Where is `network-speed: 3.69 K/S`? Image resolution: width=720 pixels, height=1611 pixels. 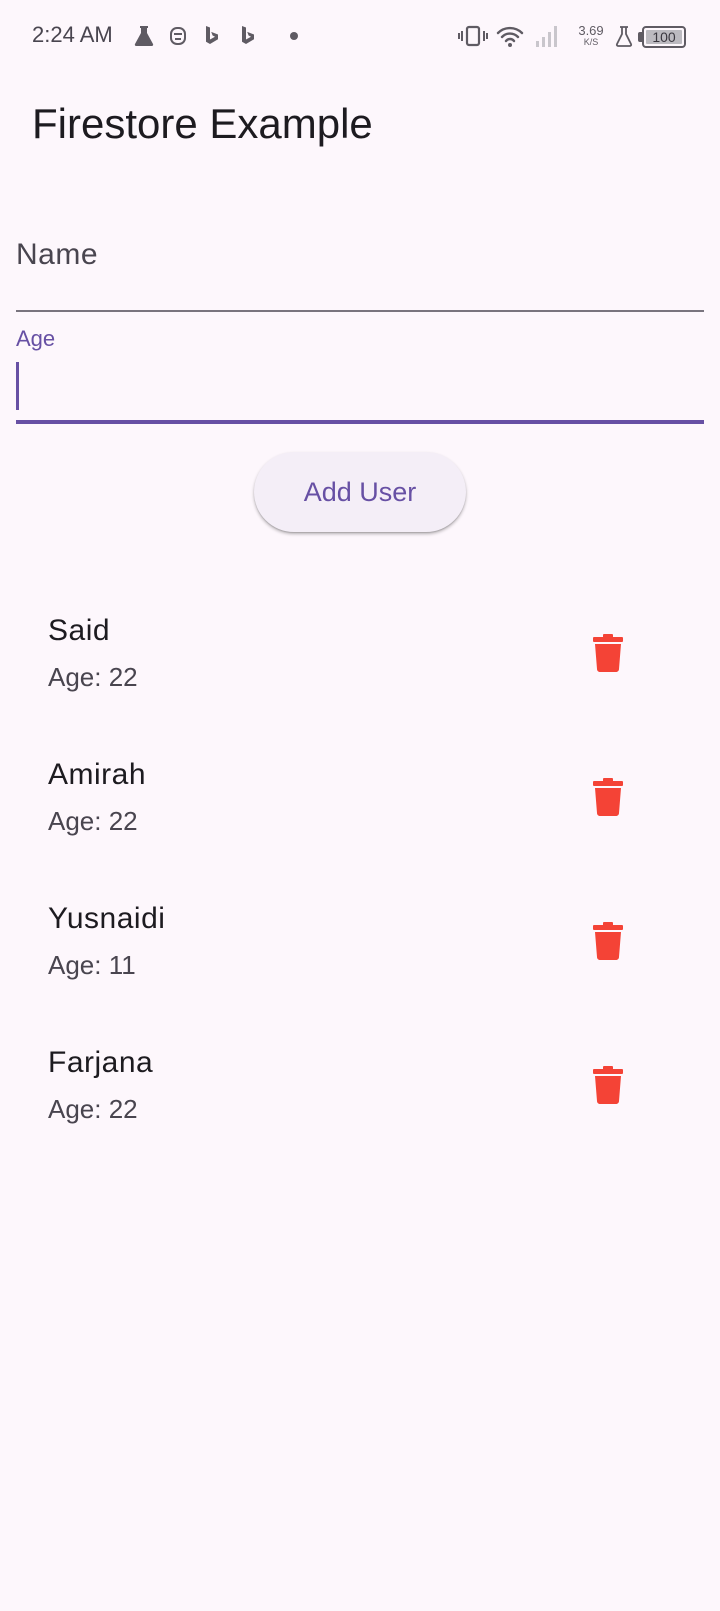
network-speed: 3.69 K/S is located at coordinates (591, 35).